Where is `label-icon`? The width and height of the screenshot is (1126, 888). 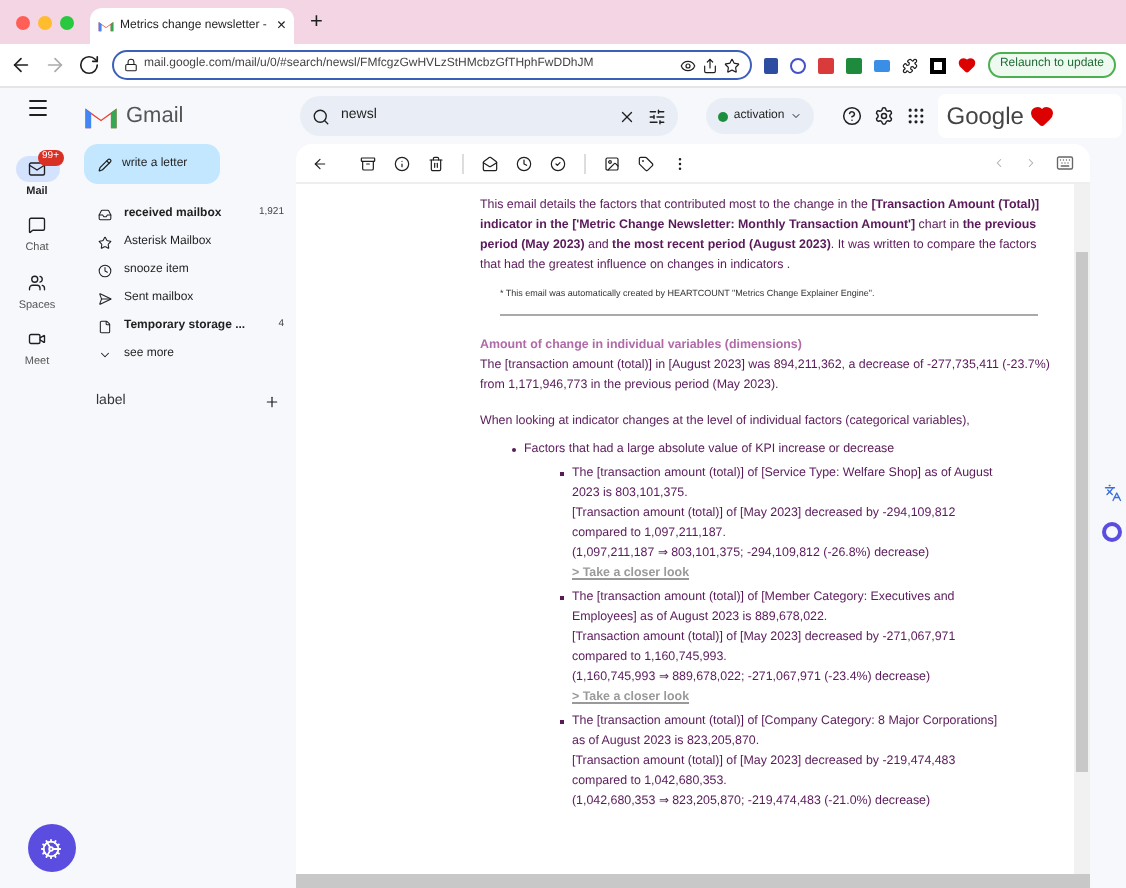 label-icon is located at coordinates (646, 163).